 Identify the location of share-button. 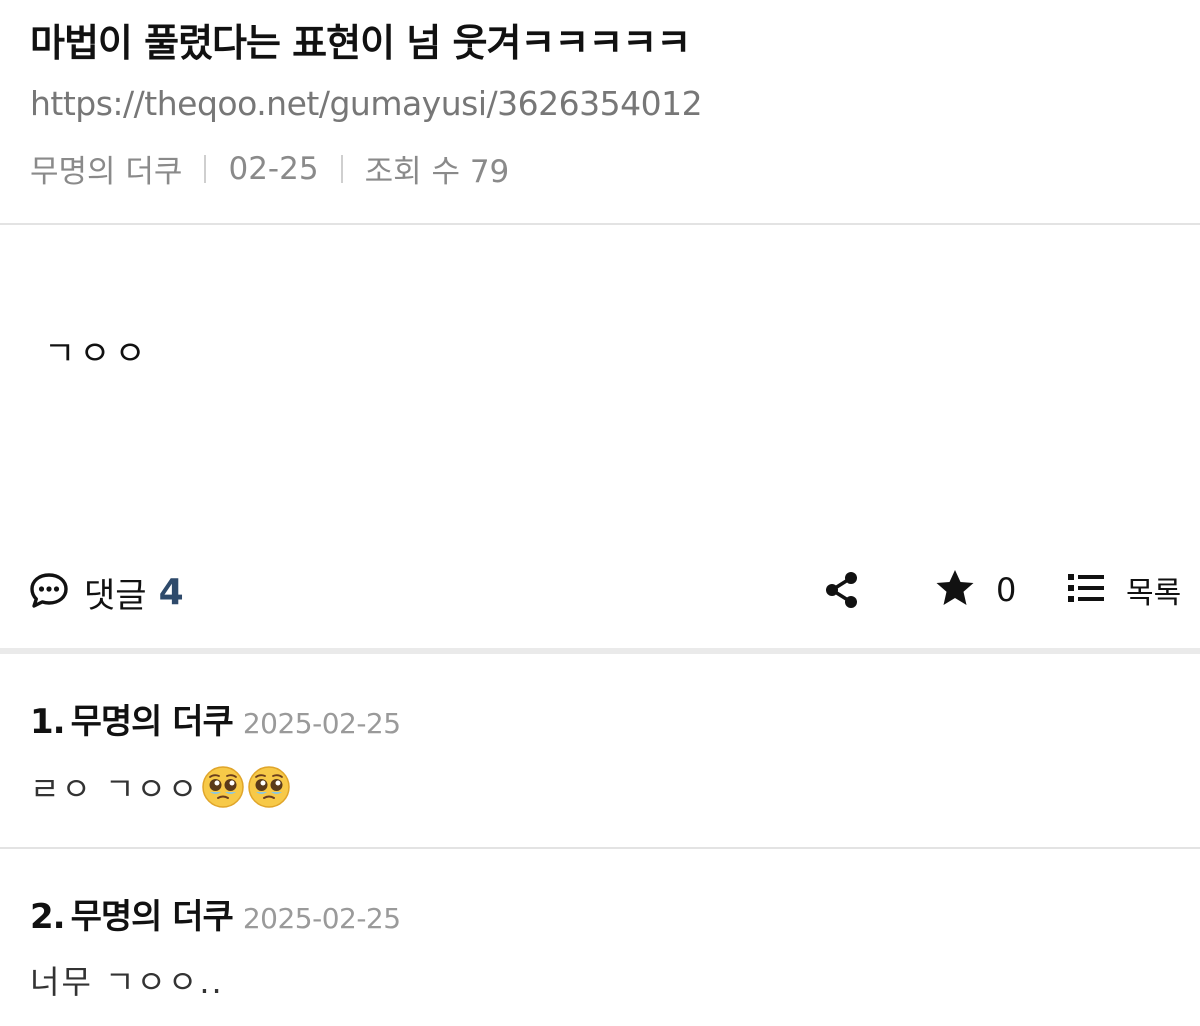
(842, 590).